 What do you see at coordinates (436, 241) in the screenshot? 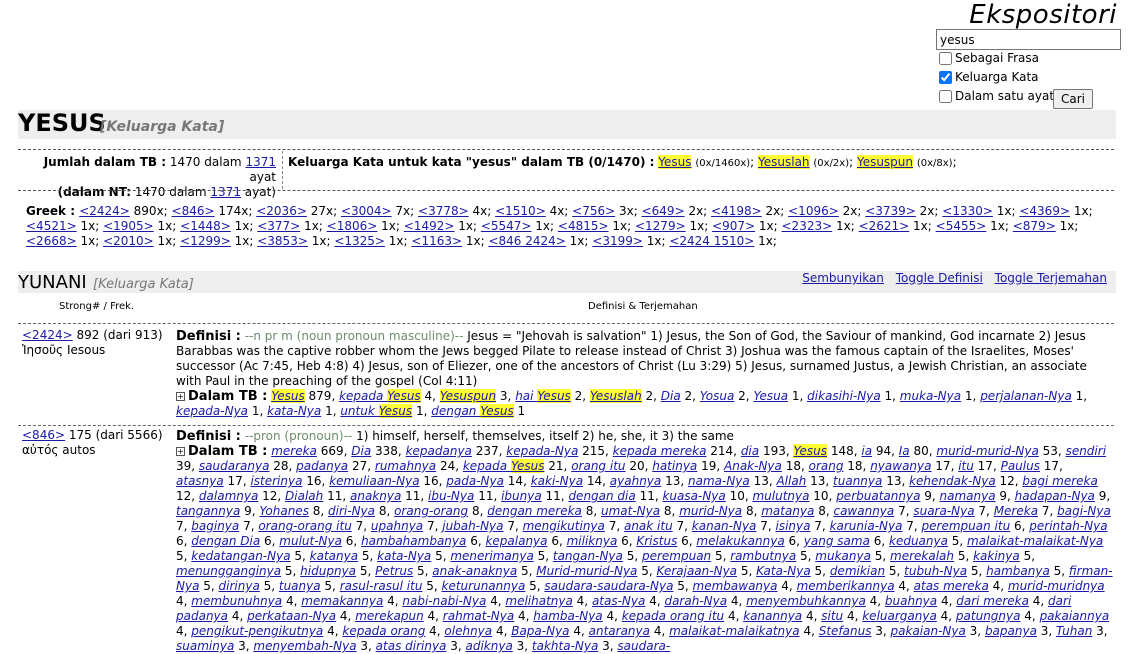
I see `strong-number-link: <1163>` at bounding box center [436, 241].